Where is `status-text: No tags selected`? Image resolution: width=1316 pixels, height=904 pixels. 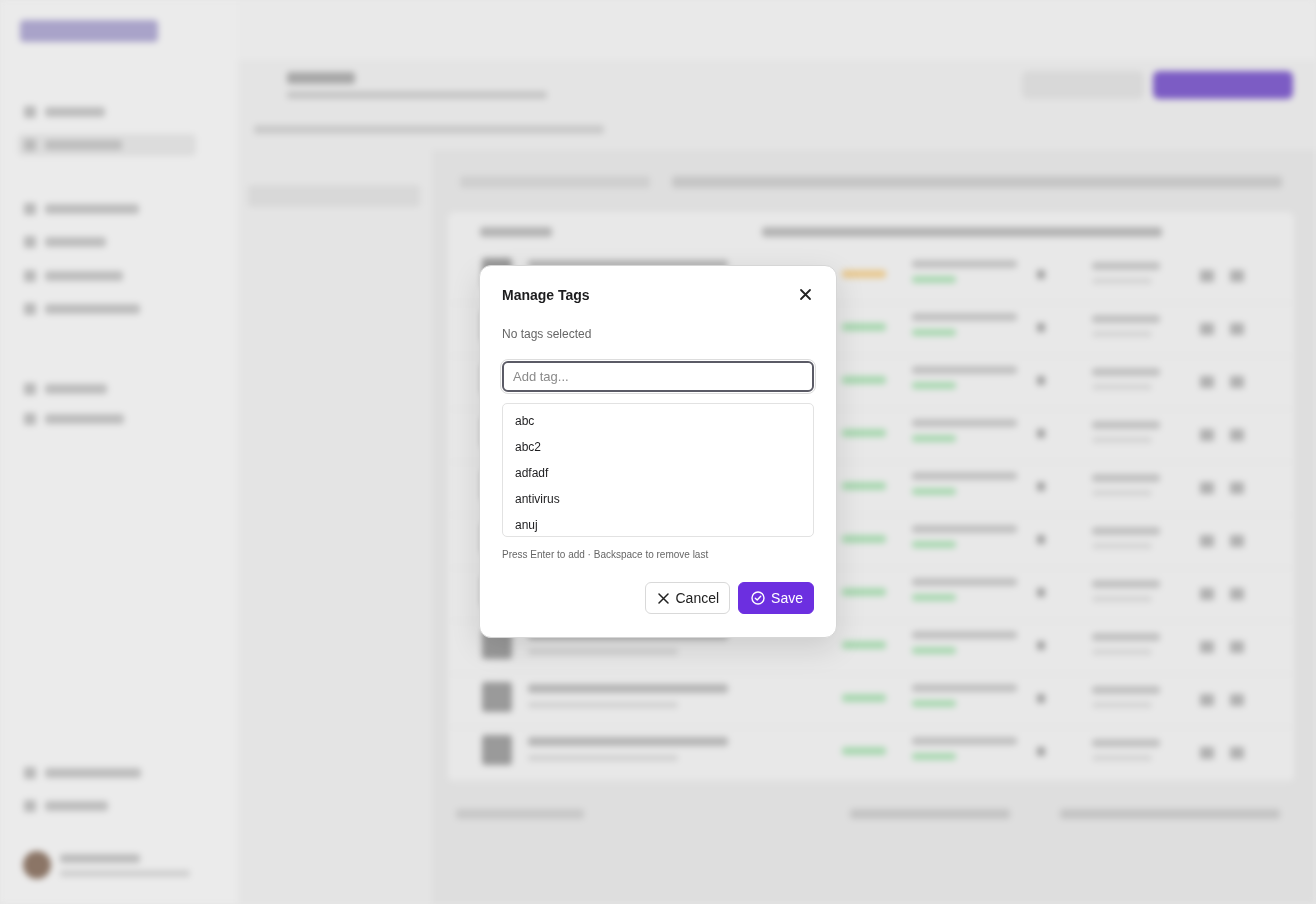 status-text: No tags selected is located at coordinates (547, 334).